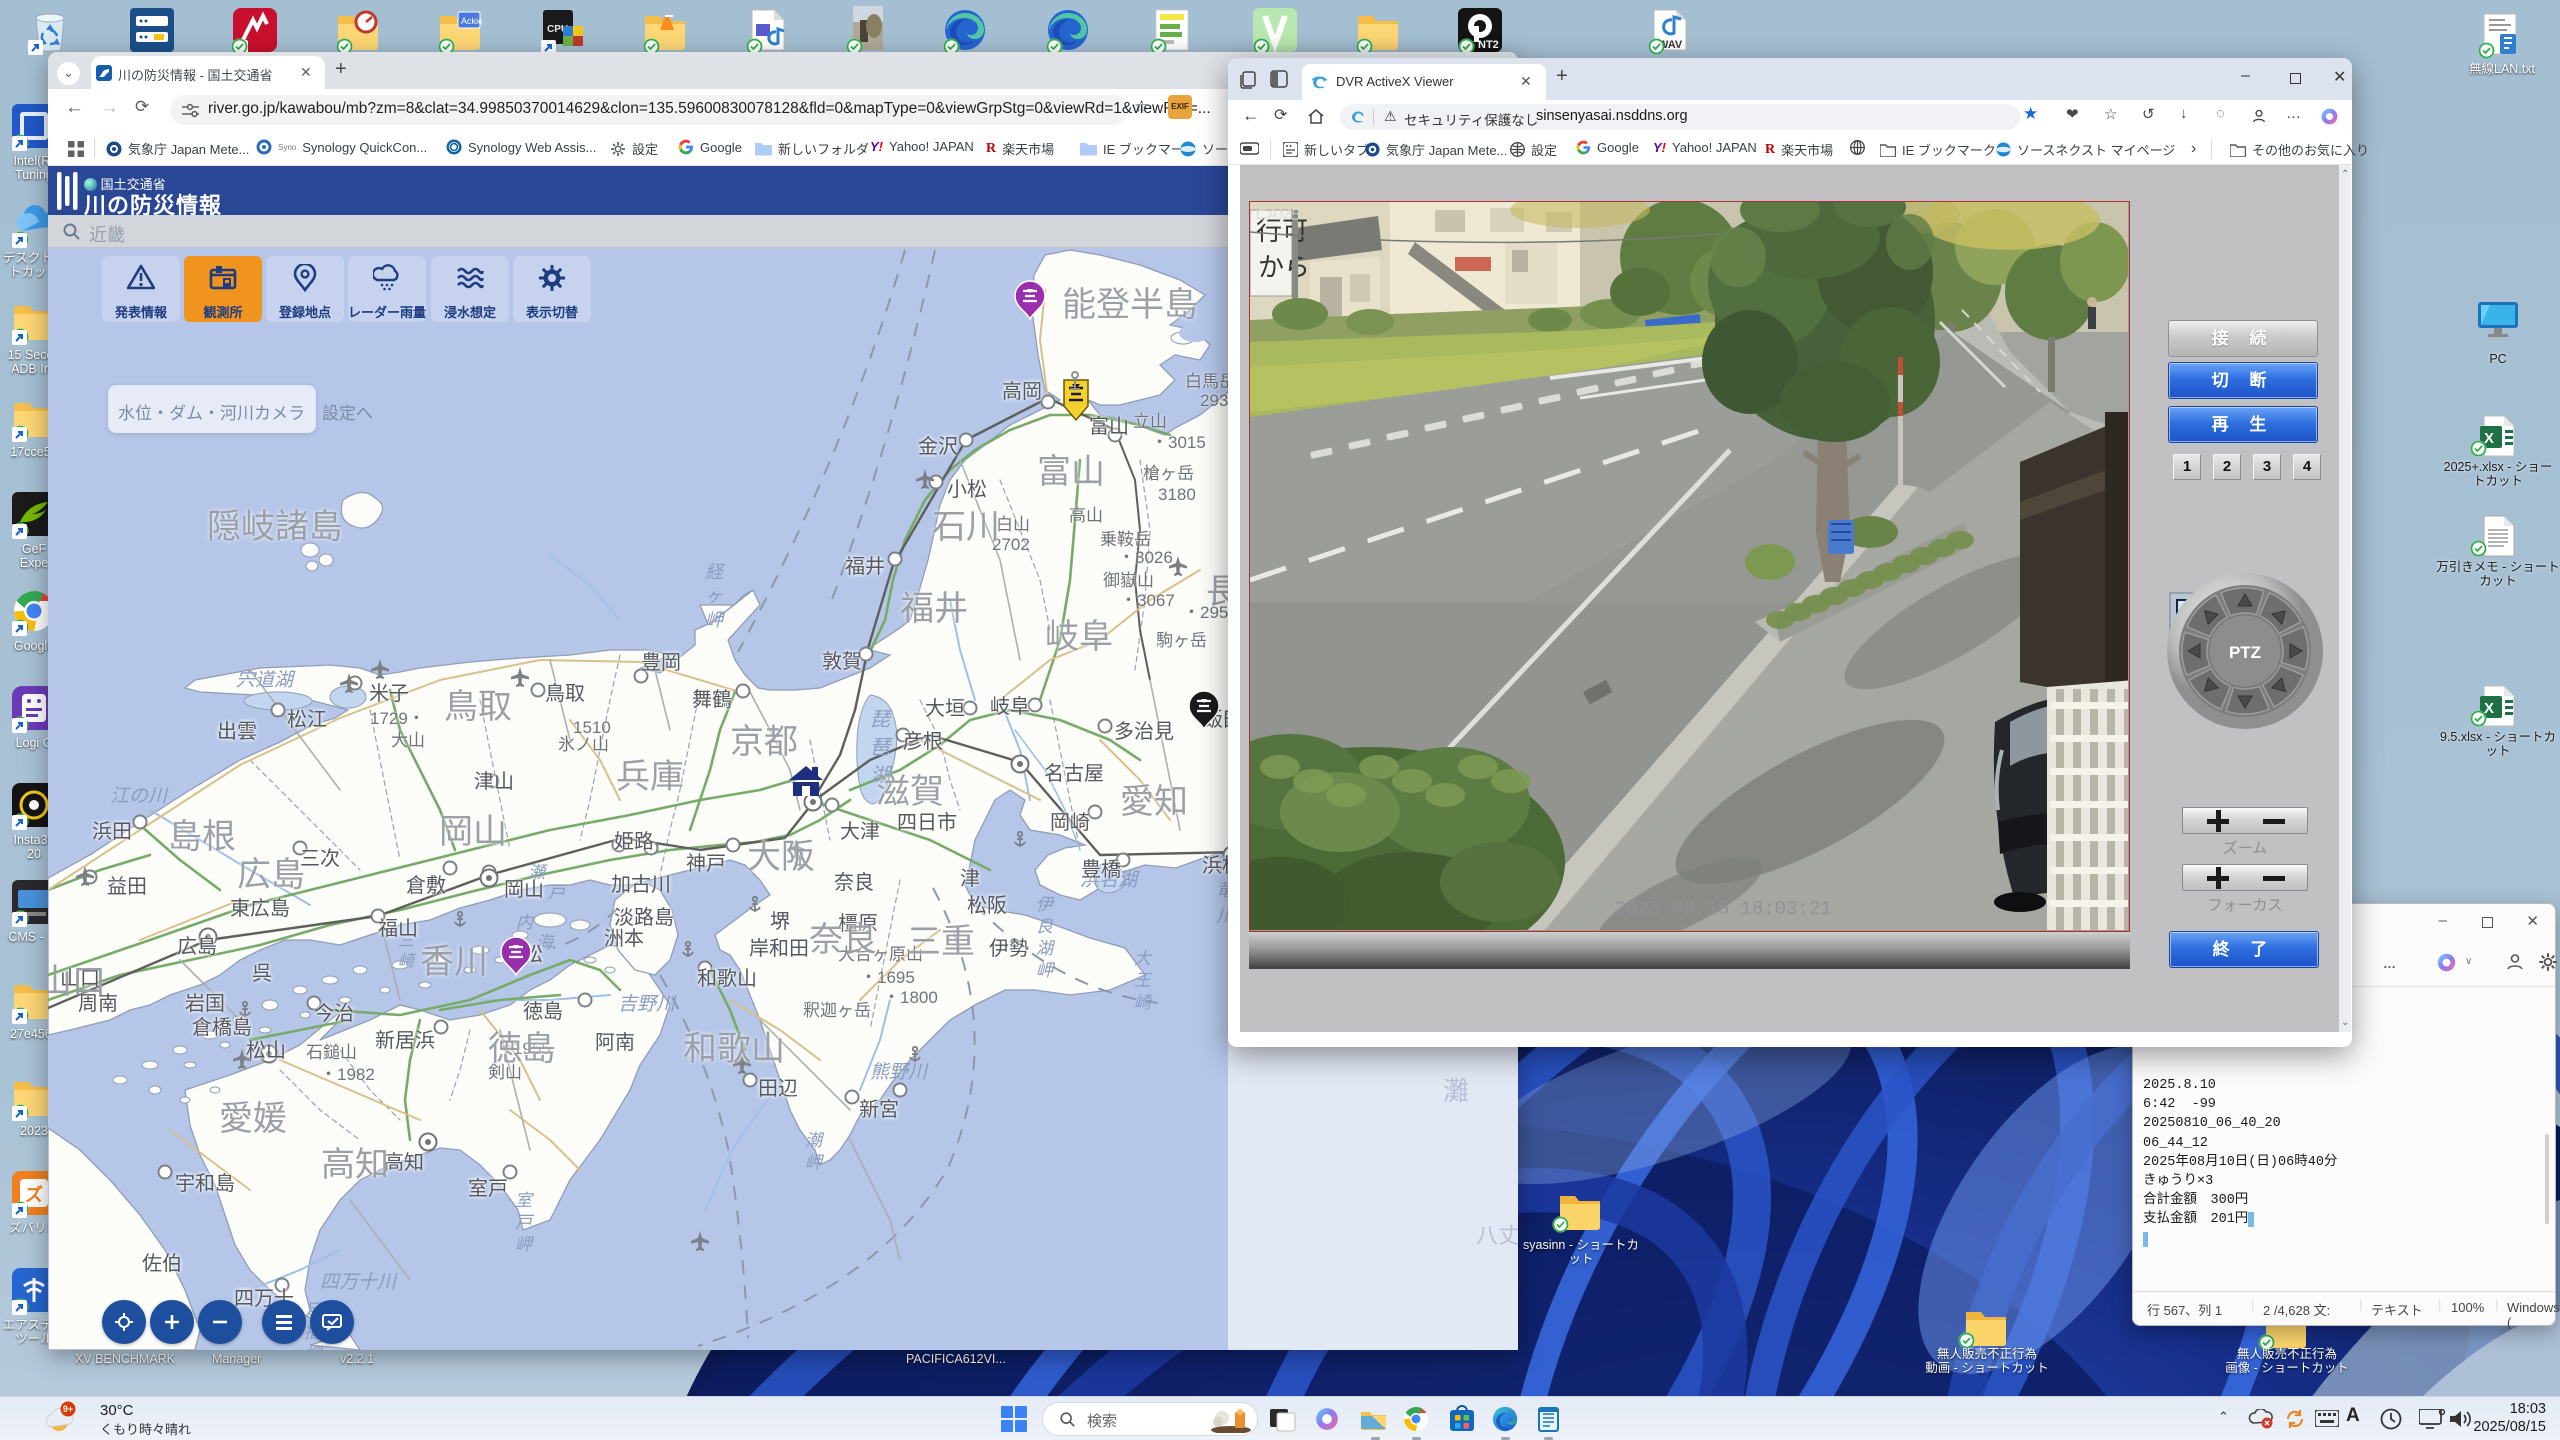 The width and height of the screenshot is (2560, 1440). I want to click on svg-text: 大津, so click(860, 831).